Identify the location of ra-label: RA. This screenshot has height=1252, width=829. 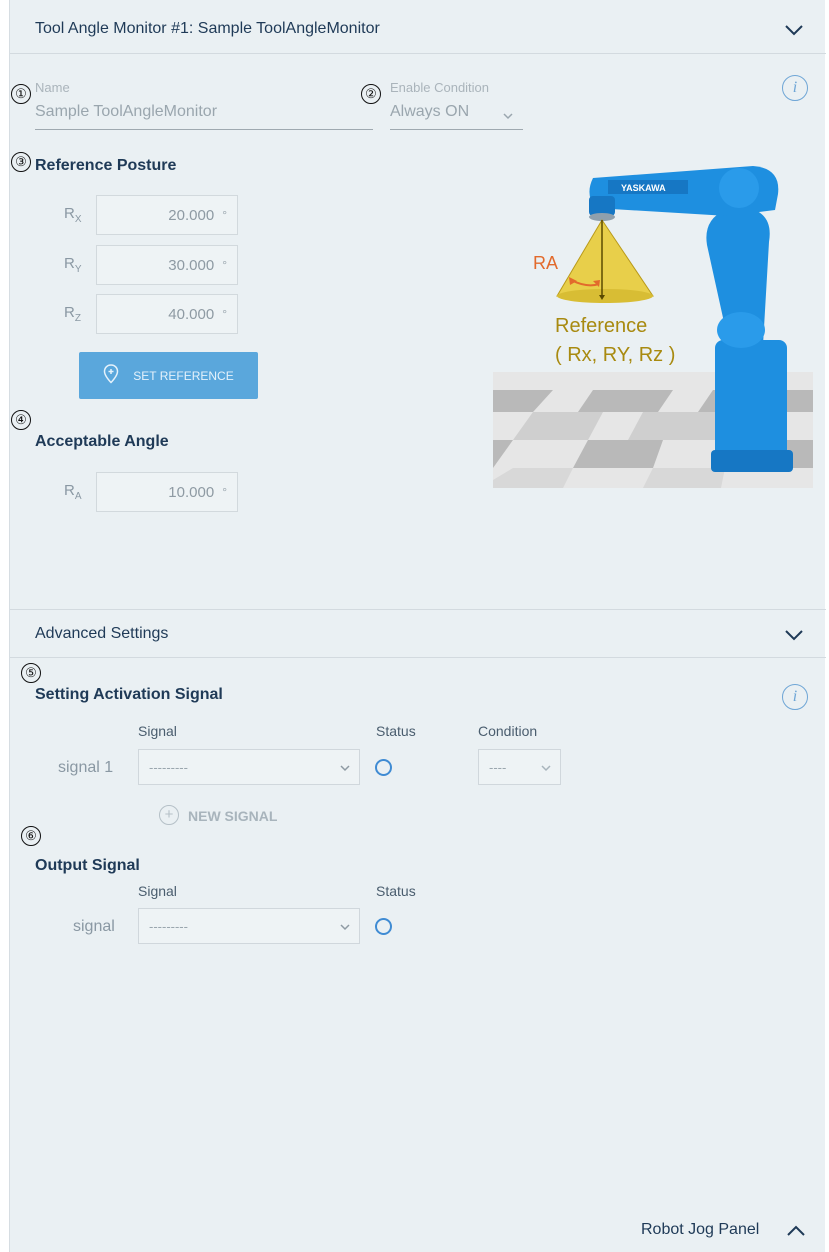
(73, 492).